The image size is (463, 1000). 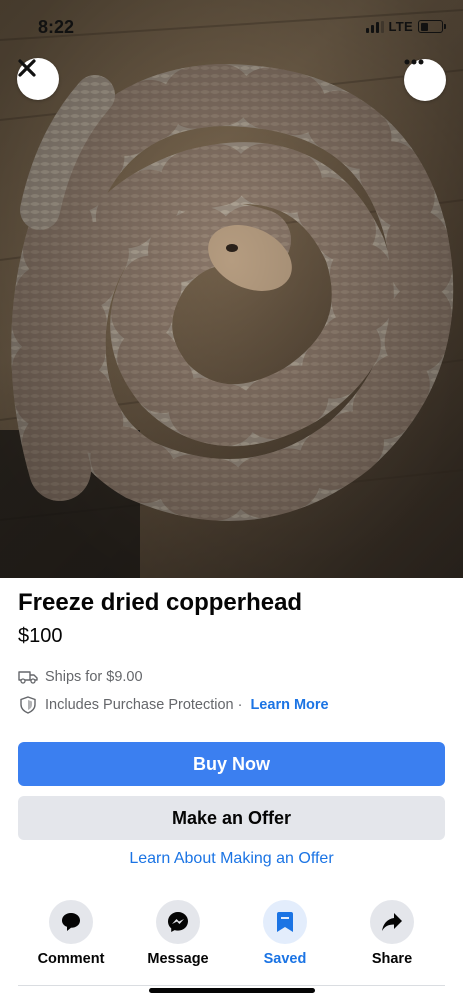 I want to click on share-icon, so click(x=392, y=922).